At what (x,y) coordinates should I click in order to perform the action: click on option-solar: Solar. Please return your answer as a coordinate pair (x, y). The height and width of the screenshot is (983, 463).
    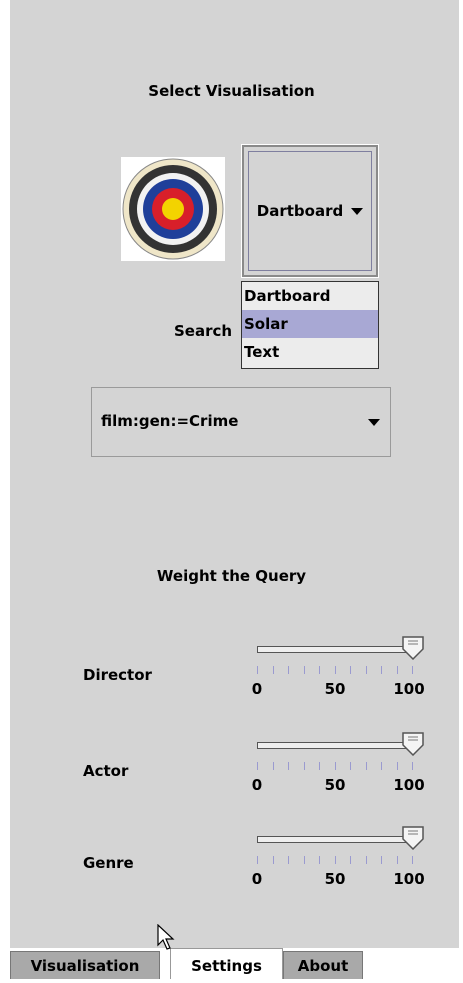
    Looking at the image, I should click on (310, 324).